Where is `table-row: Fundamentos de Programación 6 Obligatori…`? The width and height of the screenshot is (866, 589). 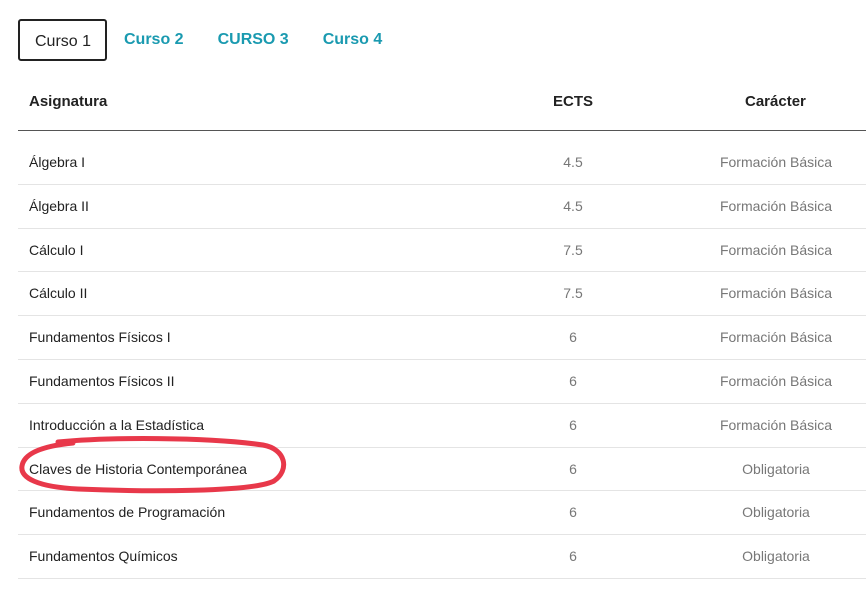 table-row: Fundamentos de Programación 6 Obligatori… is located at coordinates (442, 513).